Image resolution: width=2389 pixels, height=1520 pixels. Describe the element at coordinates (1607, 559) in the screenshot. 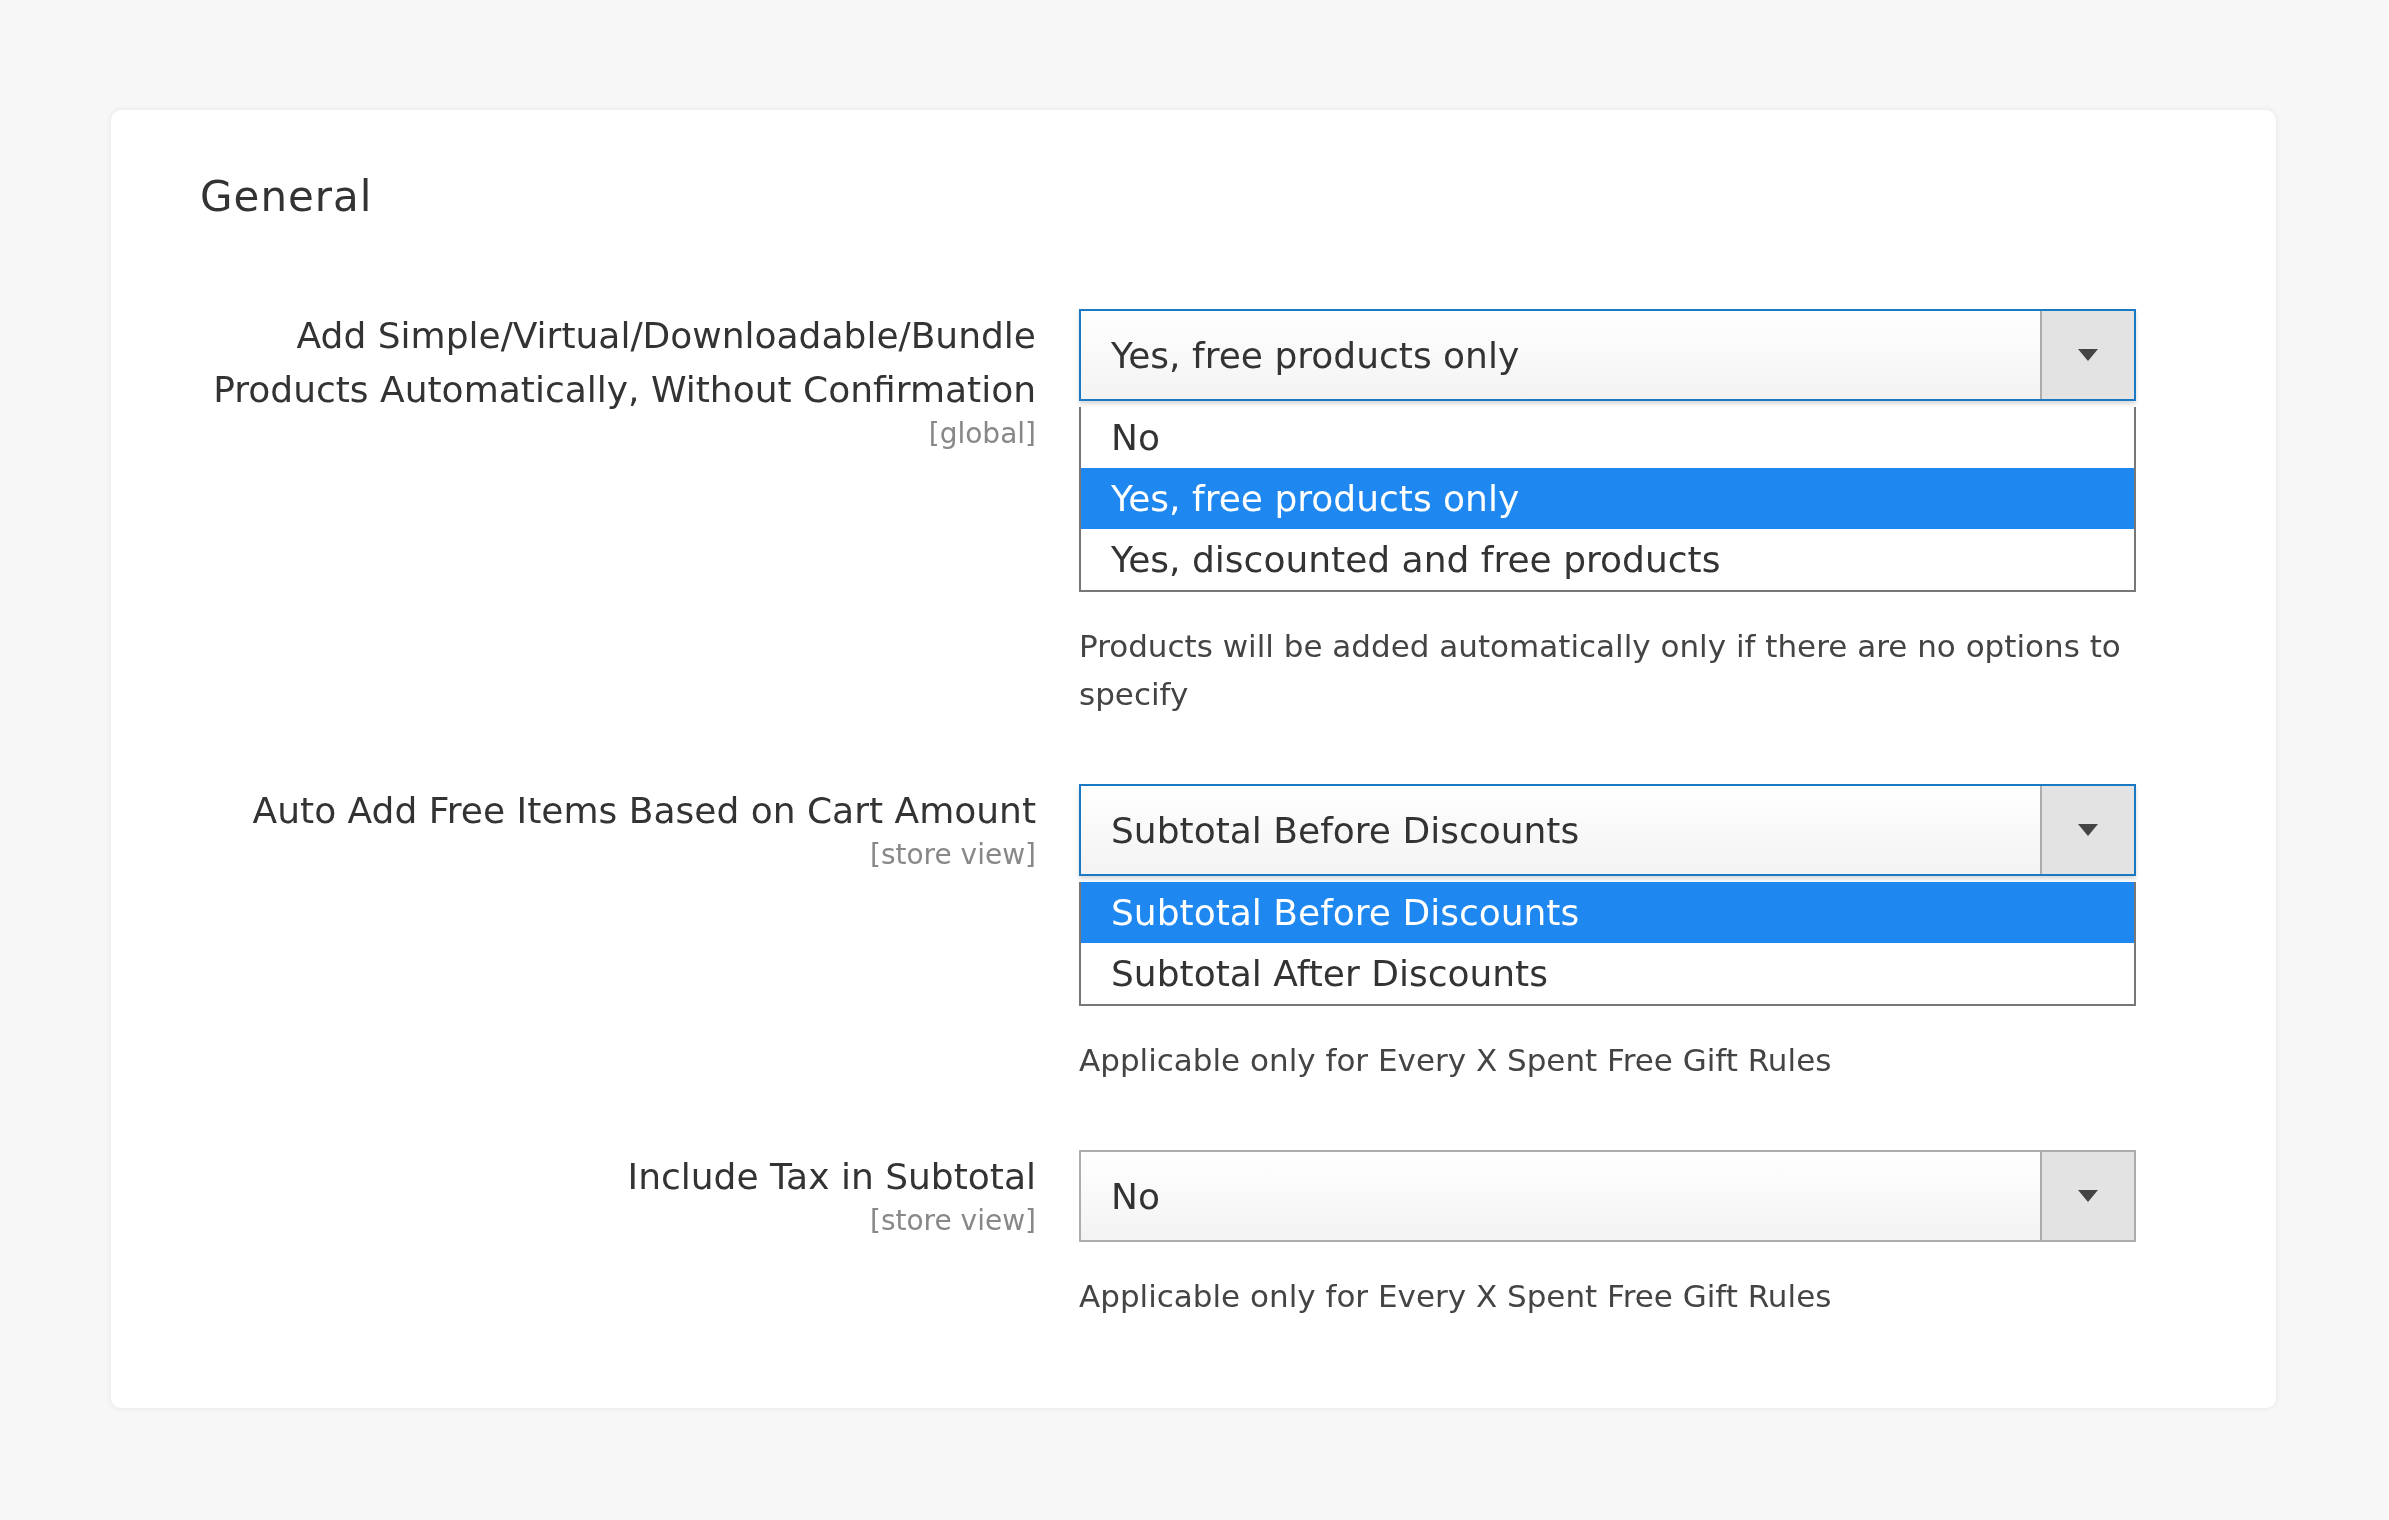

I see `dropdown-option: Yes, discounted and free products` at that location.